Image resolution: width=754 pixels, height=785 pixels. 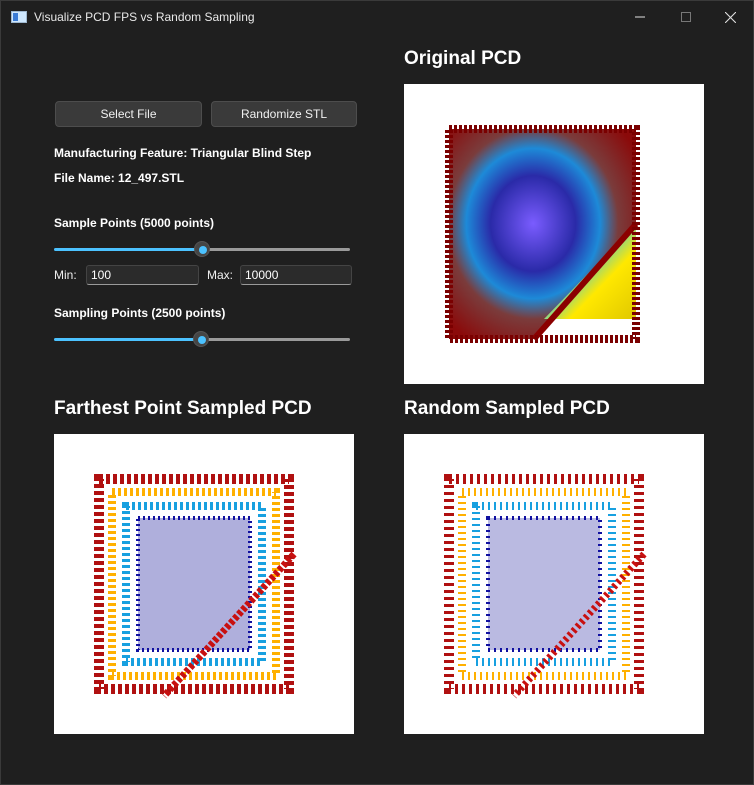 What do you see at coordinates (195, 586) in the screenshot?
I see `fps-pcd-plot` at bounding box center [195, 586].